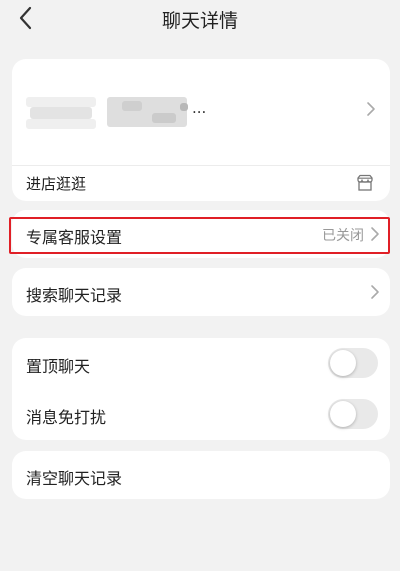 This screenshot has height=571, width=400. I want to click on highlight-box, so click(199, 235).